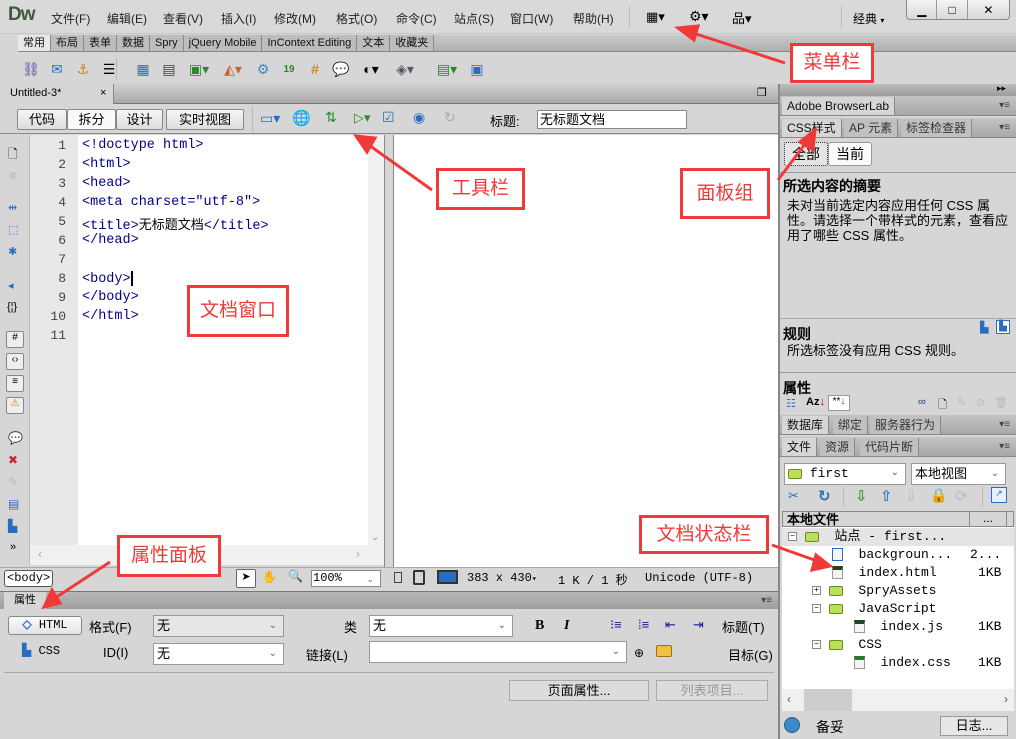  I want to click on bold-button: B, so click(539, 626).